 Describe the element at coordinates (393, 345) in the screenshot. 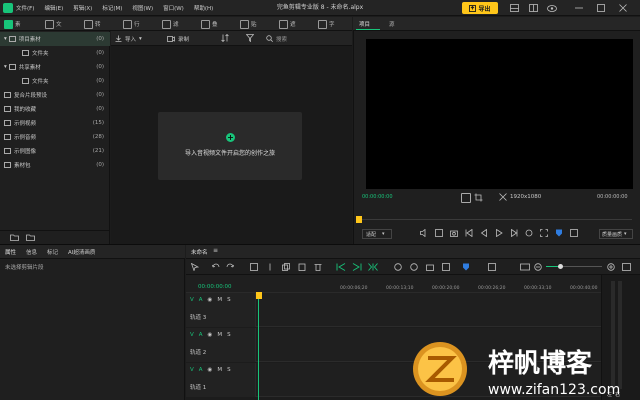

I see `timeline-track: V A ◉ M S 轨道 2` at that location.